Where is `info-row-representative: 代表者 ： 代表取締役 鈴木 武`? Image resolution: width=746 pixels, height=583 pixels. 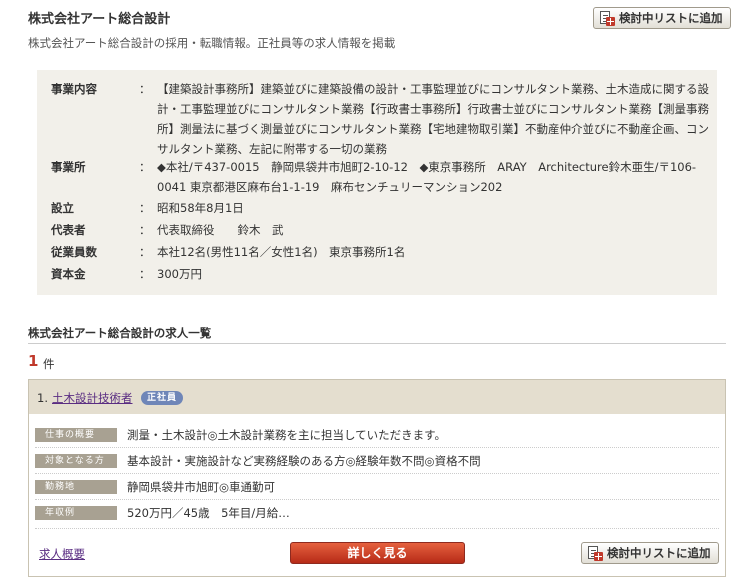 info-row-representative: 代表者 ： 代表取締役 鈴木 武 is located at coordinates (384, 230).